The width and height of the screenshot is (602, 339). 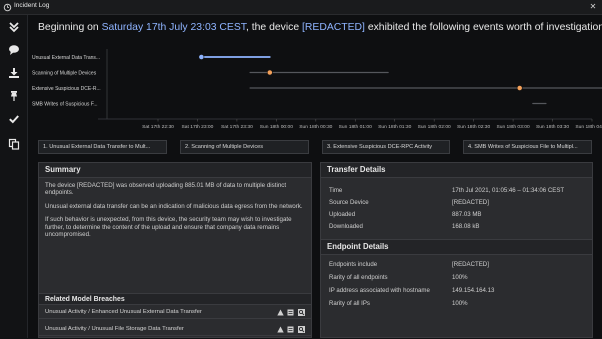 What do you see at coordinates (470, 264) in the screenshot?
I see `endpoint-value: [REDACTED]` at bounding box center [470, 264].